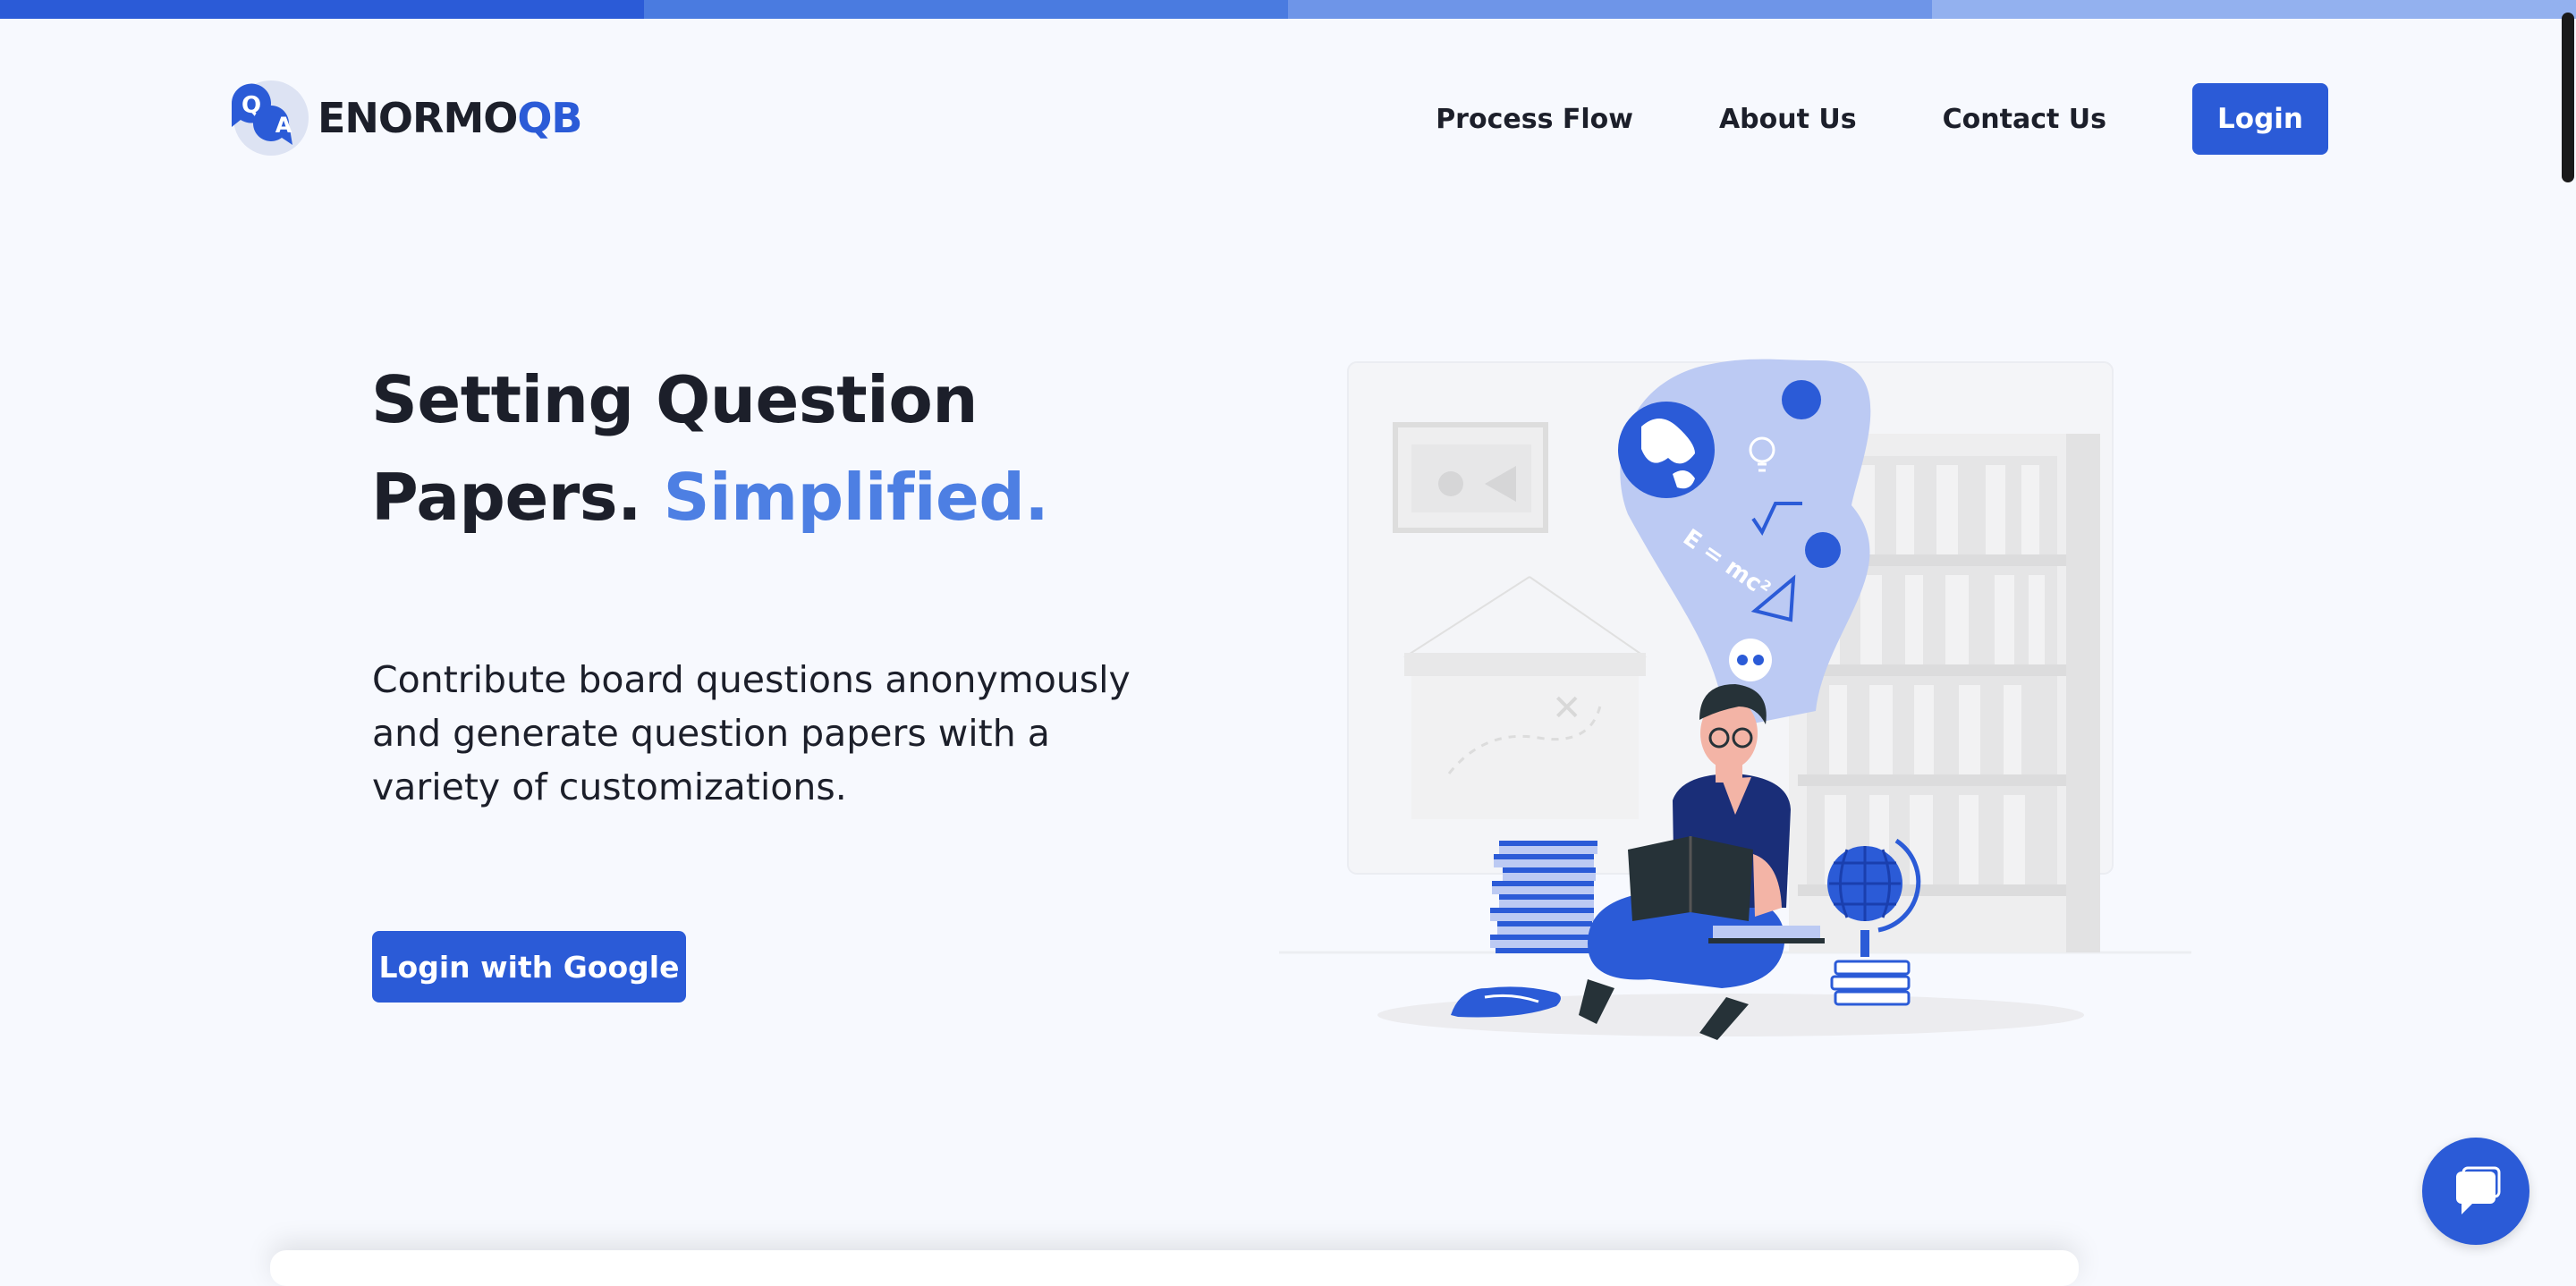  What do you see at coordinates (1534, 119) in the screenshot?
I see `nav-process-flow: Process Flow` at bounding box center [1534, 119].